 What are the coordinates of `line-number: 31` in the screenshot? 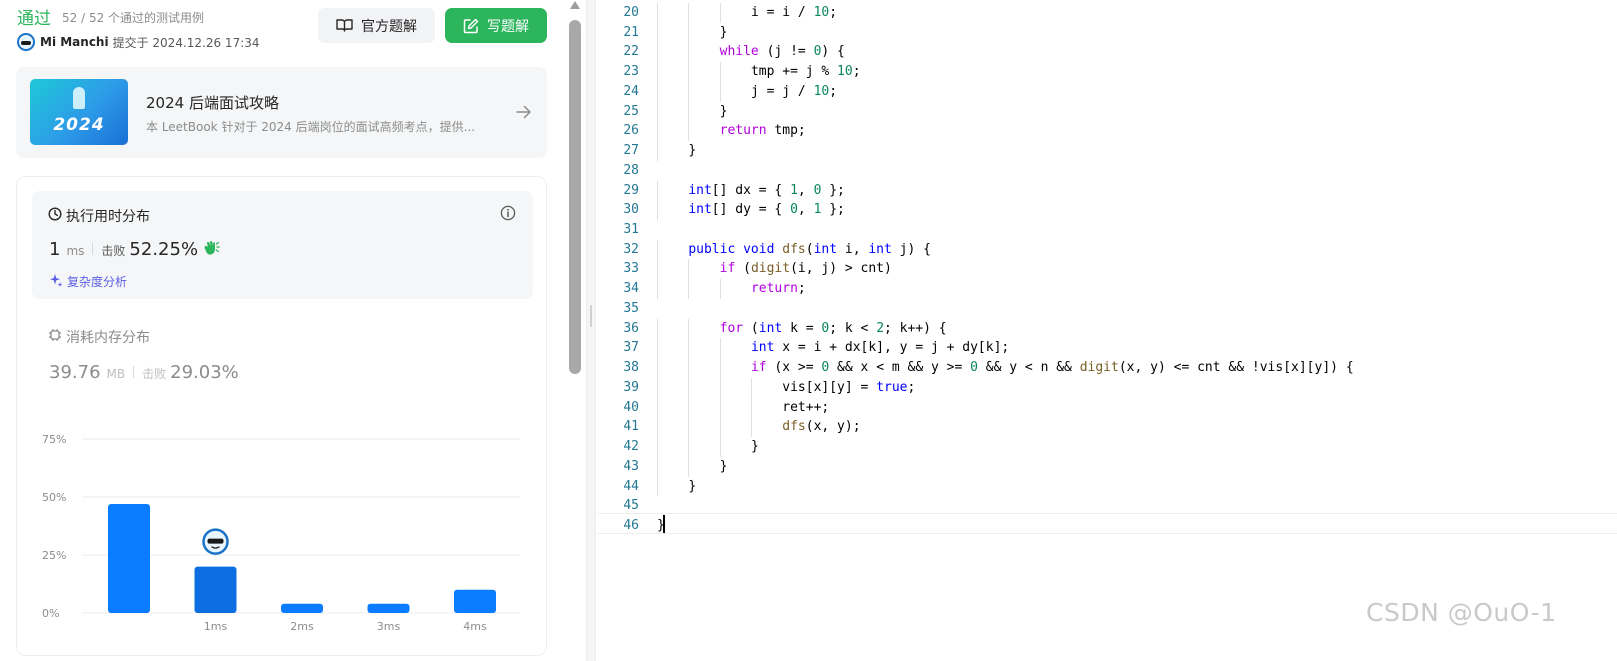 It's located at (631, 230).